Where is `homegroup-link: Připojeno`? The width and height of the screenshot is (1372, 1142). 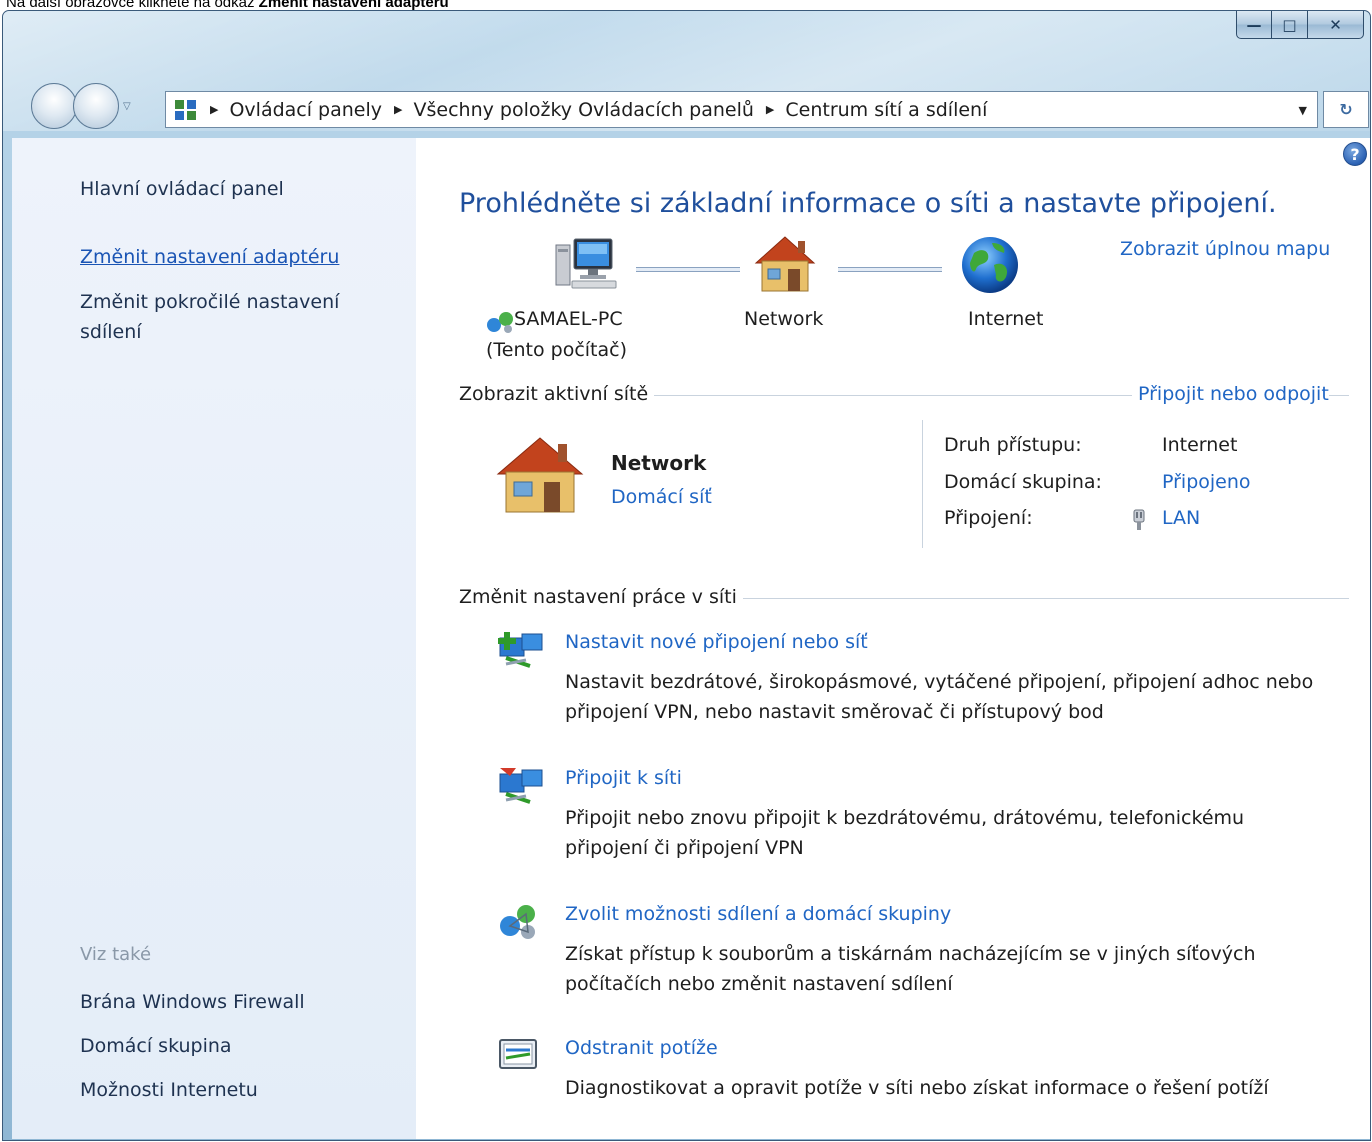
homegroup-link: Připojeno is located at coordinates (1206, 482).